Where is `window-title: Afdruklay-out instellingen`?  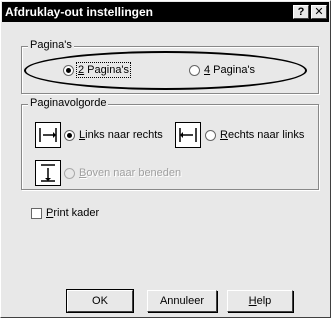
window-title: Afdruklay-out instellingen is located at coordinates (79, 12).